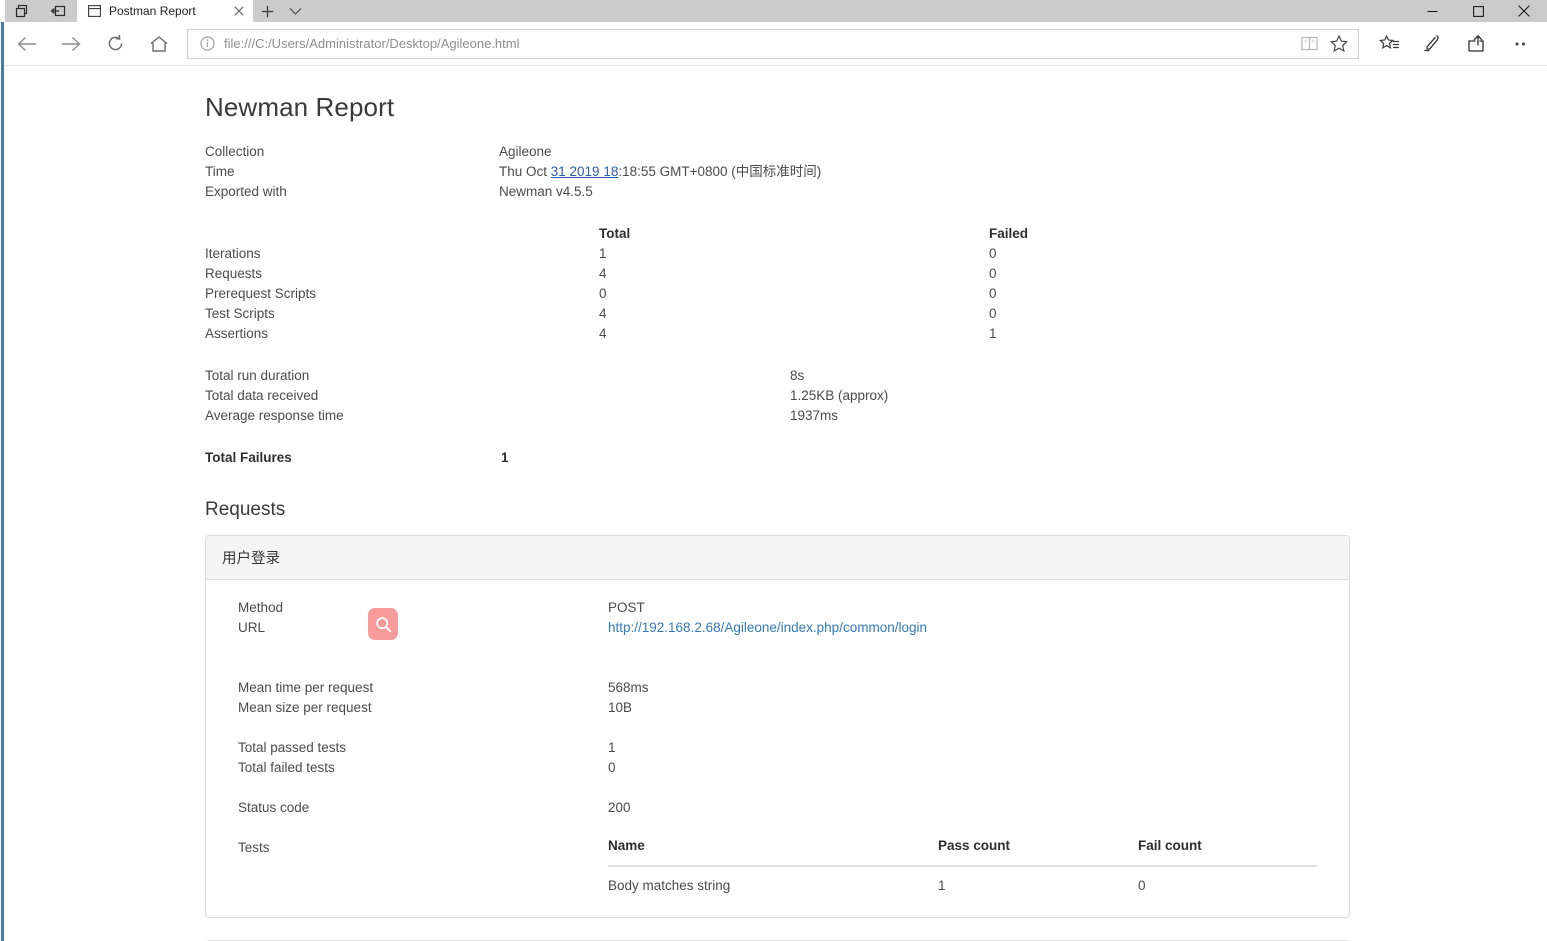  I want to click on duration-label: Total run duration, so click(257, 375).